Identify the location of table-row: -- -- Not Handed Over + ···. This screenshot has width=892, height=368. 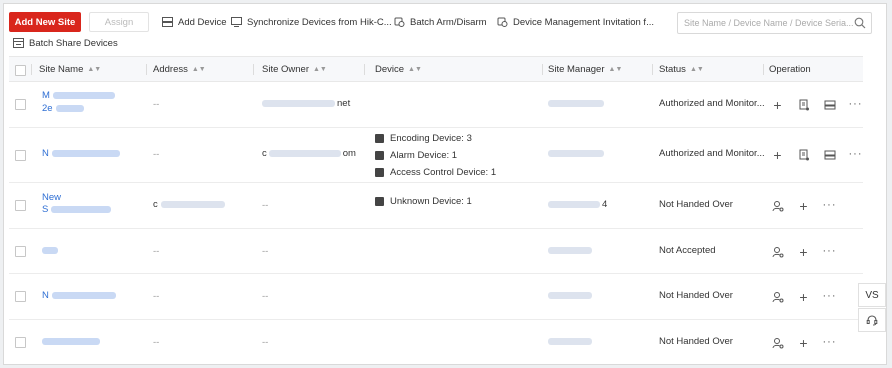
(436, 342).